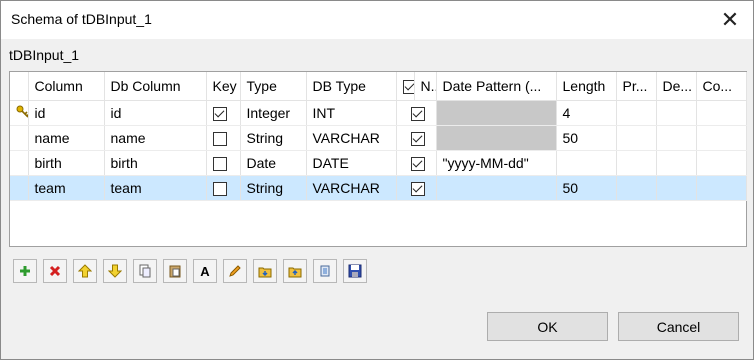 The width and height of the screenshot is (754, 360). I want to click on table-row: name name String VARCHAR 50, so click(378, 138).